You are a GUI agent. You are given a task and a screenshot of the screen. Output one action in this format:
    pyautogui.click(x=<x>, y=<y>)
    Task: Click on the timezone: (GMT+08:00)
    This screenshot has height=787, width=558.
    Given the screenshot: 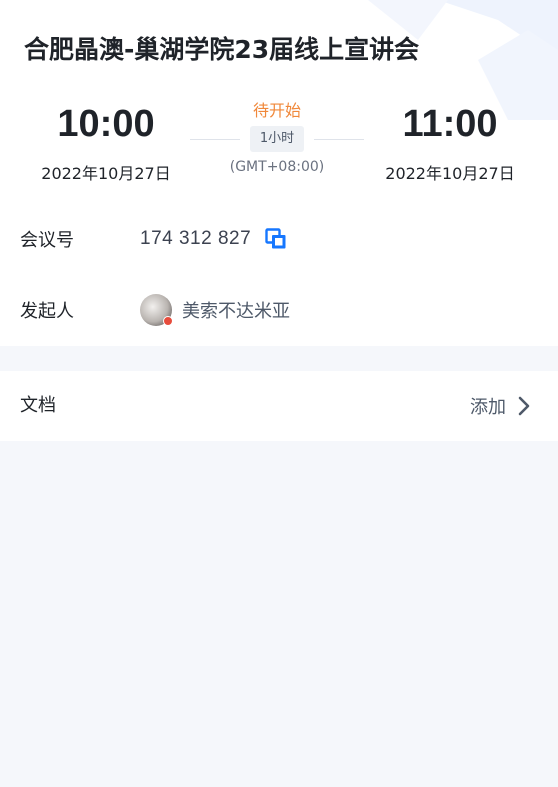 What is the action you would take?
    pyautogui.click(x=277, y=167)
    